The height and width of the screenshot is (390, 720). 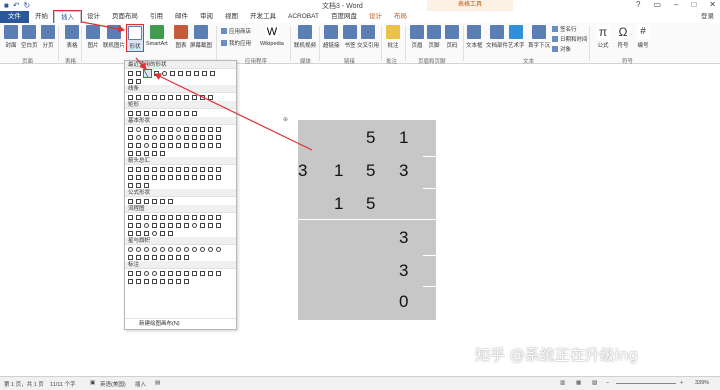 What do you see at coordinates (417, 37) in the screenshot?
I see `header-button: 页眉` at bounding box center [417, 37].